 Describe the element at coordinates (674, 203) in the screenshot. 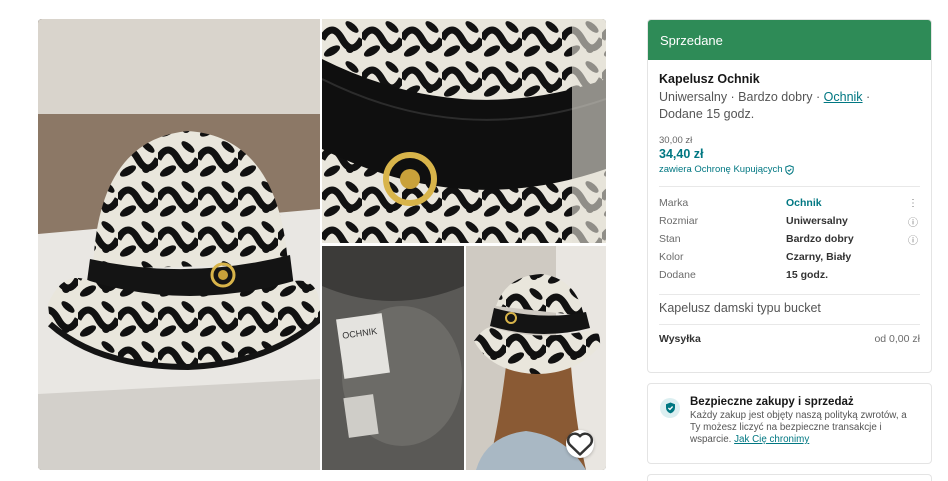

I see `attribute-label: Marka` at that location.